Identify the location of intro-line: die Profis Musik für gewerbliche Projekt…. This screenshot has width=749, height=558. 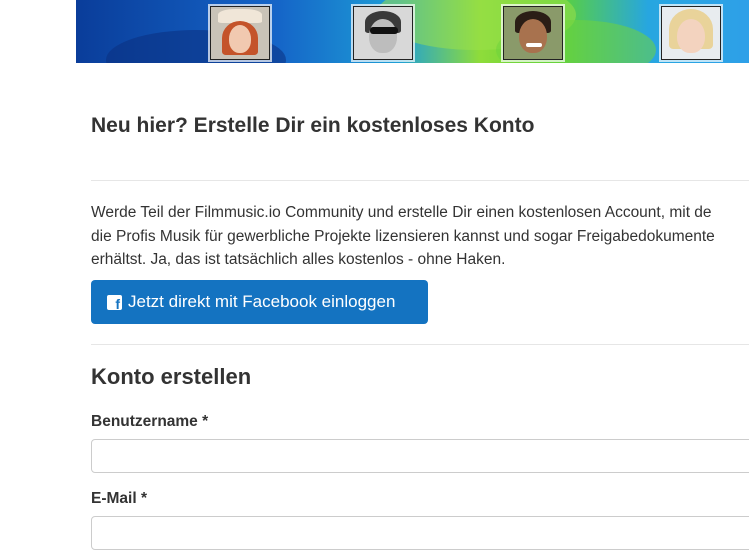
(403, 236).